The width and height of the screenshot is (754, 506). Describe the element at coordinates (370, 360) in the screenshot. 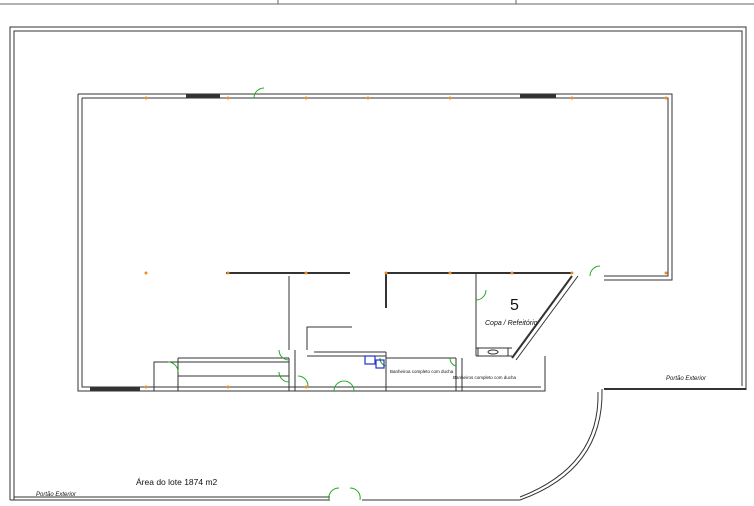

I see `toilet-icon` at that location.